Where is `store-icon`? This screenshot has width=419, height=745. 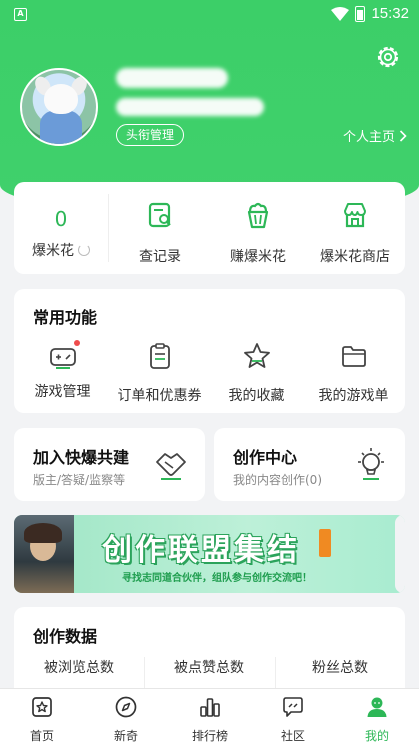 store-icon is located at coordinates (355, 215).